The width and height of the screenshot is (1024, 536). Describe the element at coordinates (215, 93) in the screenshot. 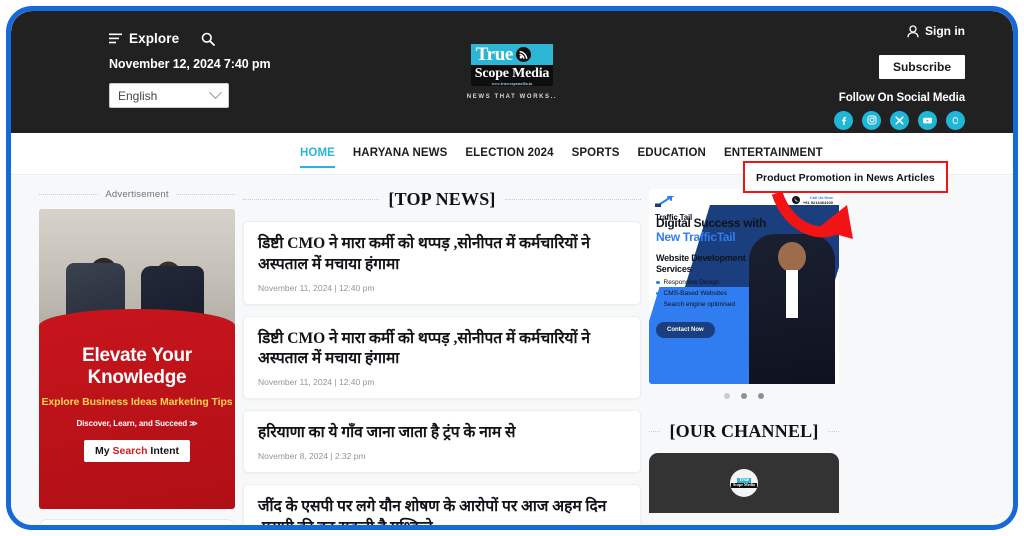

I see `chevron-down-icon` at that location.